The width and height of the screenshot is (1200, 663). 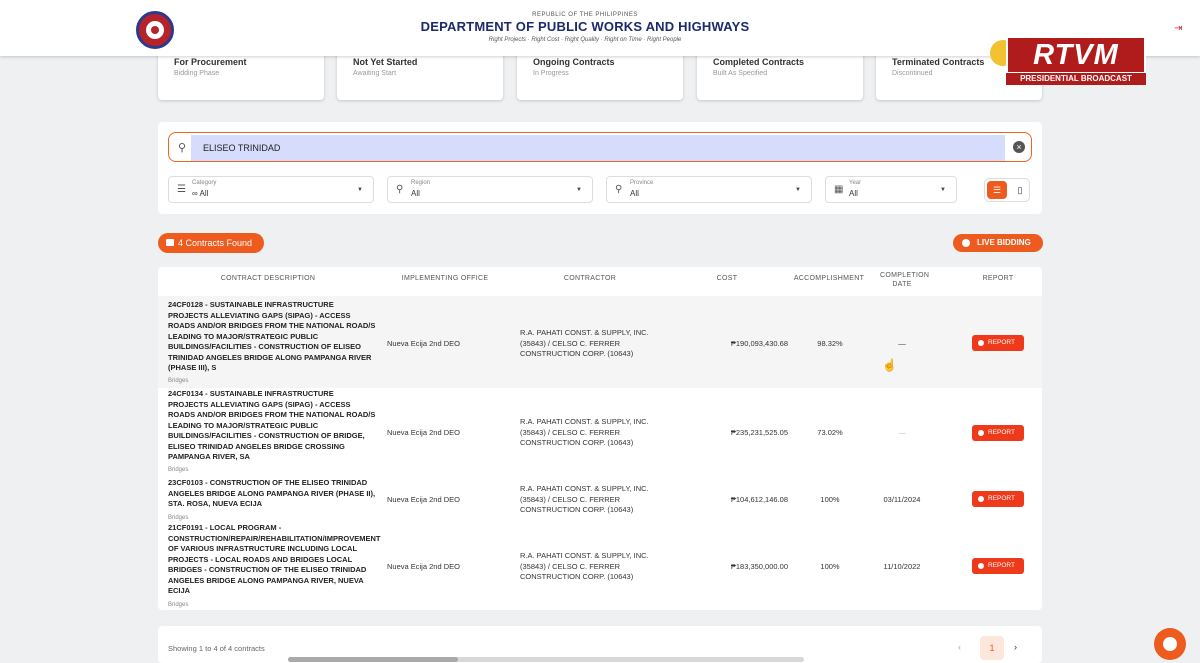 I want to click on filter-label: Category, so click(x=204, y=183).